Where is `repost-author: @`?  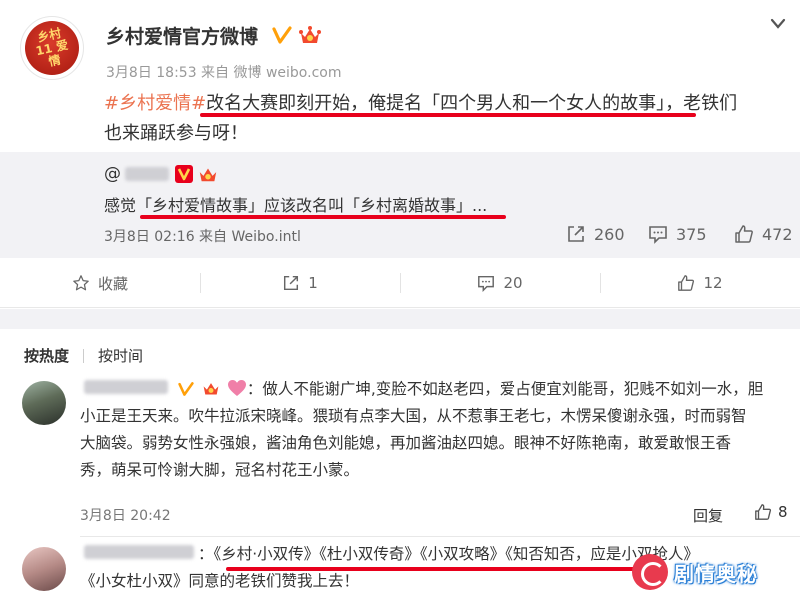
repost-author: @ is located at coordinates (161, 174).